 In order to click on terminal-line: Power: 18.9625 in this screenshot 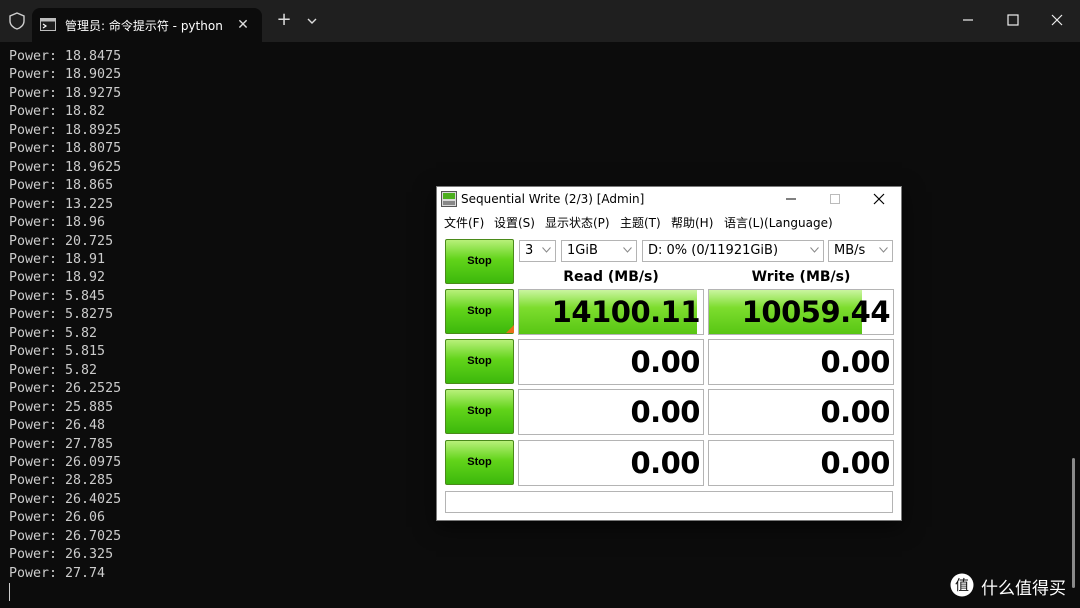, I will do `click(65, 167)`.